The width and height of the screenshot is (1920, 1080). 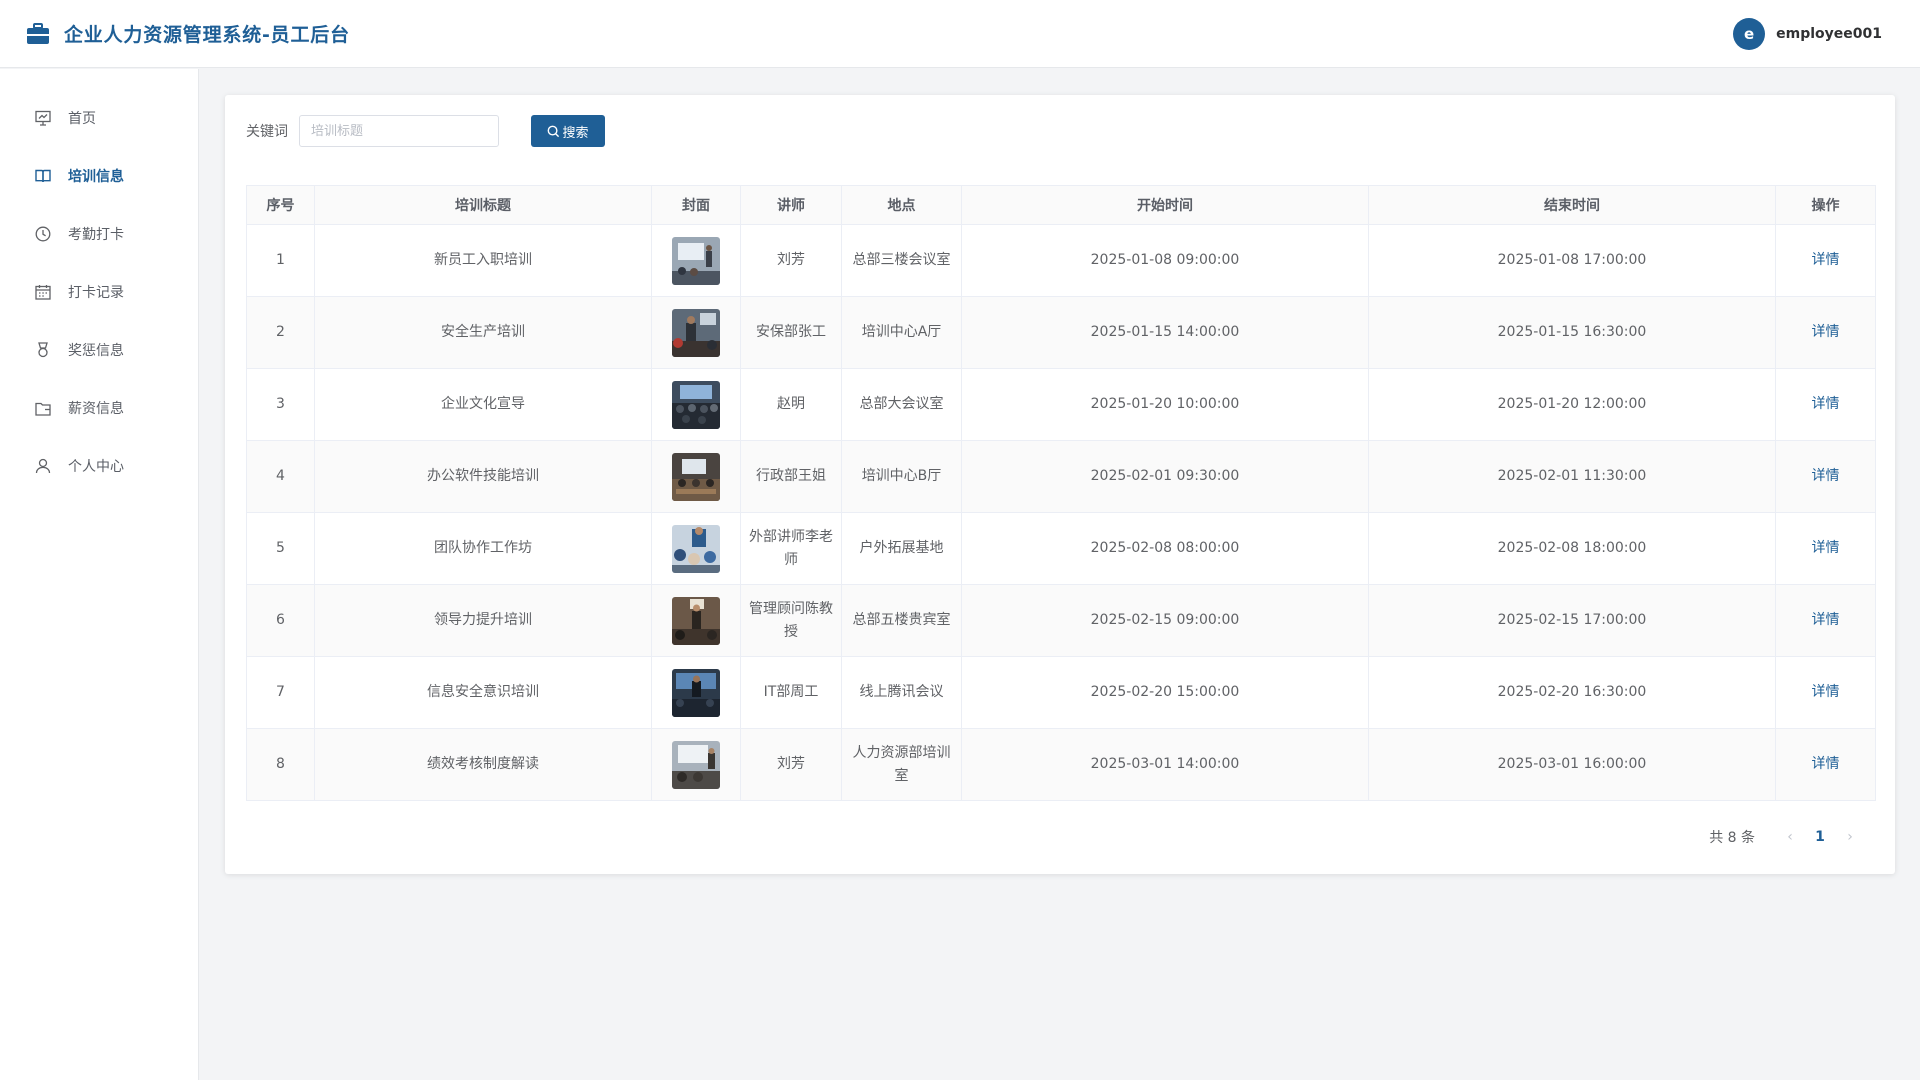 What do you see at coordinates (791, 620) in the screenshot?
I see `cell-lecturer: 管理顾问陈教授` at bounding box center [791, 620].